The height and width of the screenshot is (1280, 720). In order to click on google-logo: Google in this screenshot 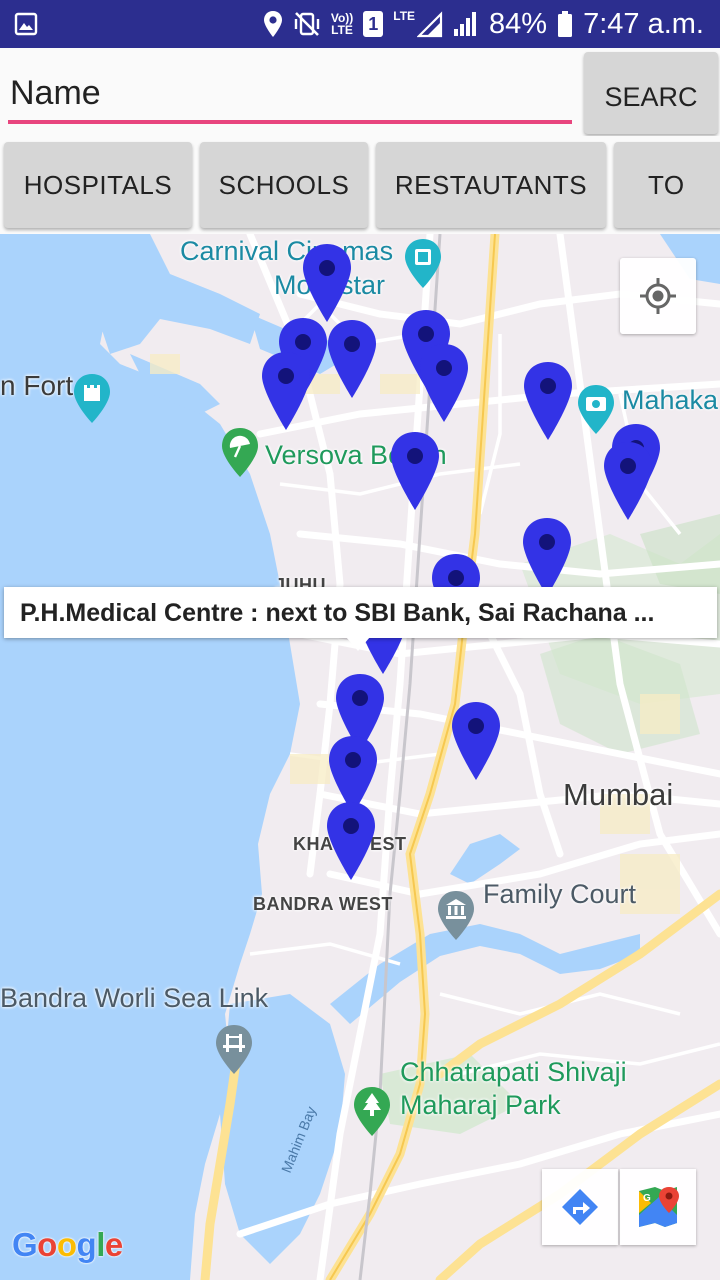, I will do `click(67, 1244)`.